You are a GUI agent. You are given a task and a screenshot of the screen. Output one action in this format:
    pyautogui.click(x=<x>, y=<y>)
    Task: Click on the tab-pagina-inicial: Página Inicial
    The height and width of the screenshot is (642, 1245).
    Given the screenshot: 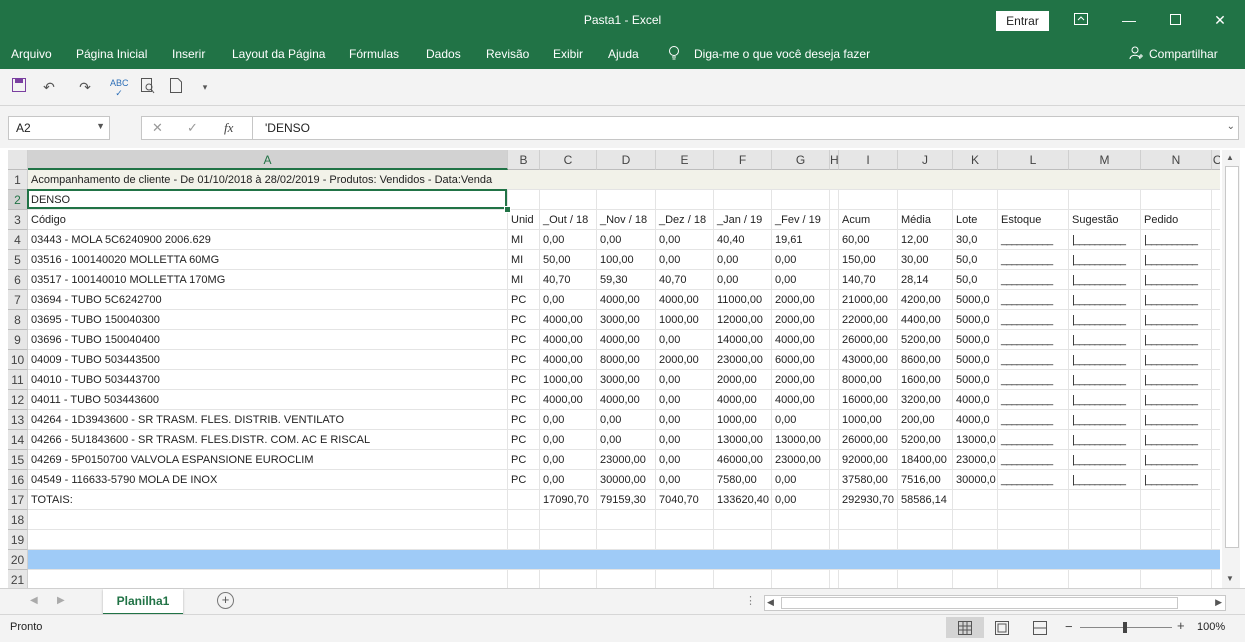 What is the action you would take?
    pyautogui.click(x=111, y=54)
    